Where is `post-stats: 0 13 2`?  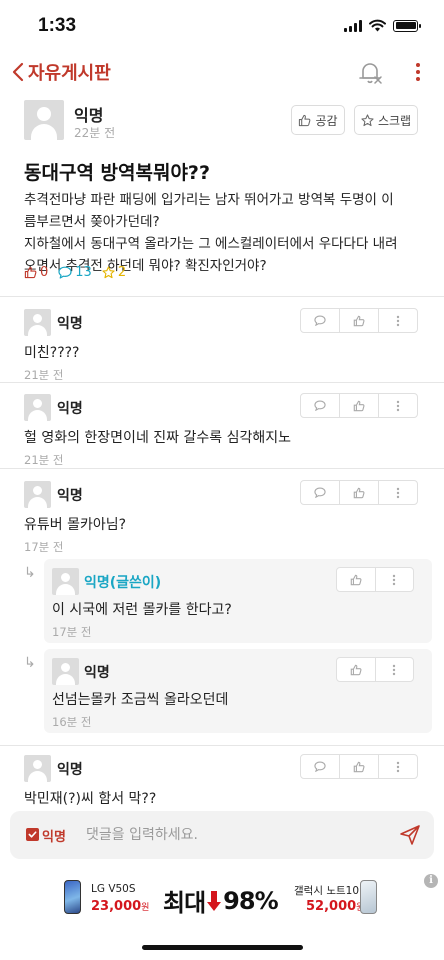
post-stats: 0 13 2 is located at coordinates (75, 272).